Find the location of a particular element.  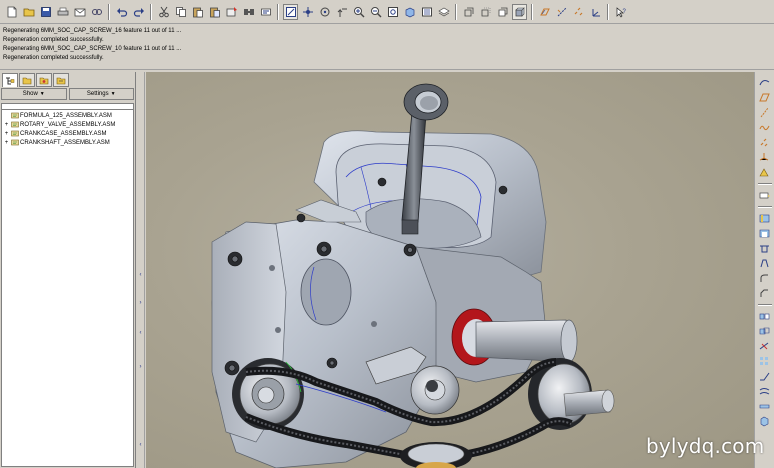

spin-center-icon is located at coordinates (324, 12).